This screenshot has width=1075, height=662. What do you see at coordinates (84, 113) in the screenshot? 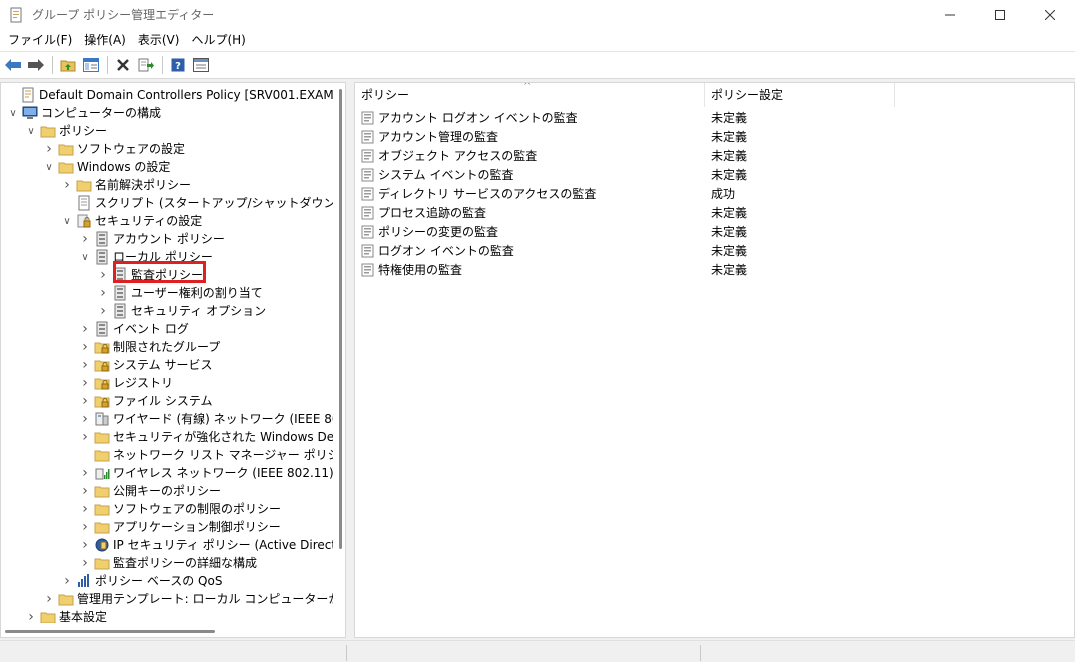
I see `tree-item: ∨ コンピューターの構成` at bounding box center [84, 113].